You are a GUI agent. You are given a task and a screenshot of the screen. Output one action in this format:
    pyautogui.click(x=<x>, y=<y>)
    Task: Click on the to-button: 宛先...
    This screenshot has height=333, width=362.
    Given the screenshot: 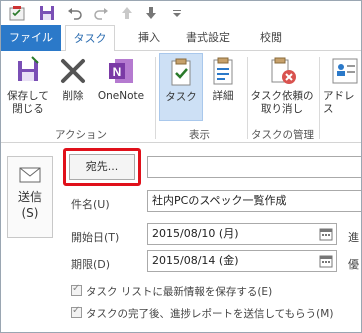 What is the action you would take?
    pyautogui.click(x=102, y=167)
    